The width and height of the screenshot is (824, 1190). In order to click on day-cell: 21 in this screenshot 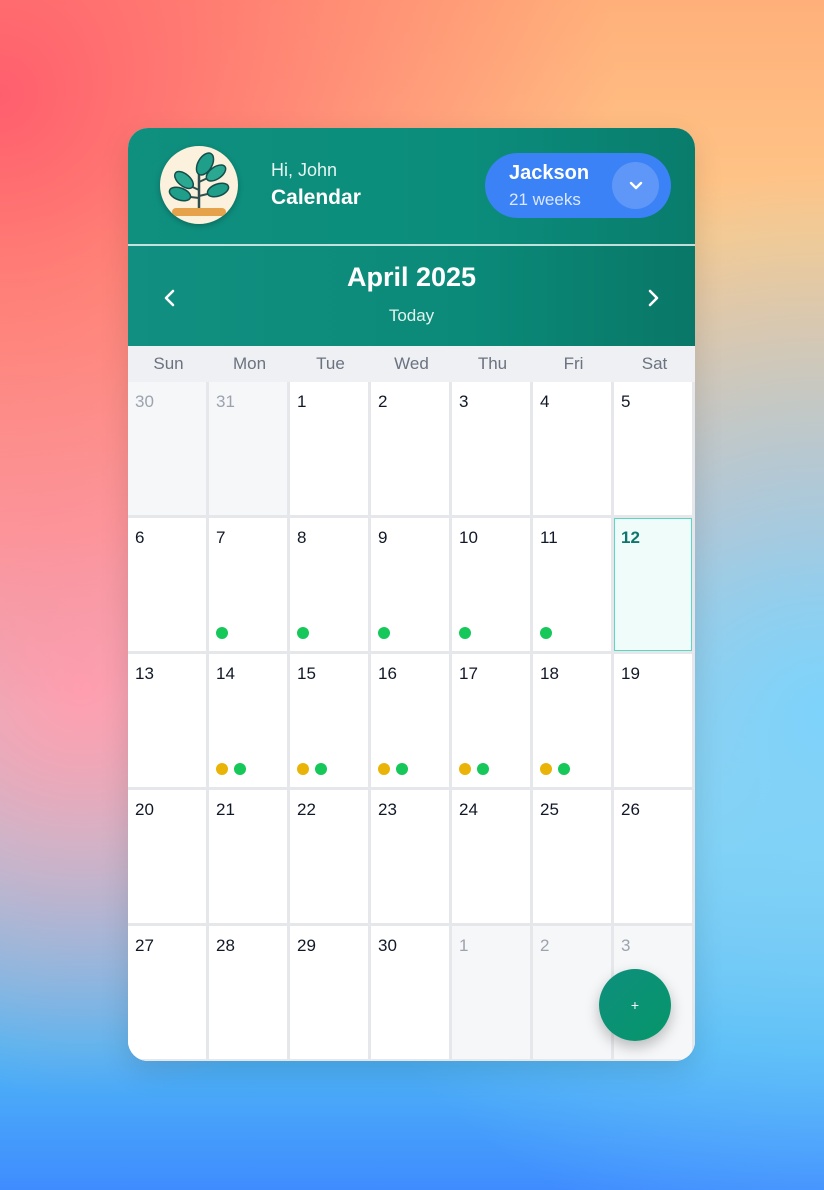, I will do `click(249, 858)`.